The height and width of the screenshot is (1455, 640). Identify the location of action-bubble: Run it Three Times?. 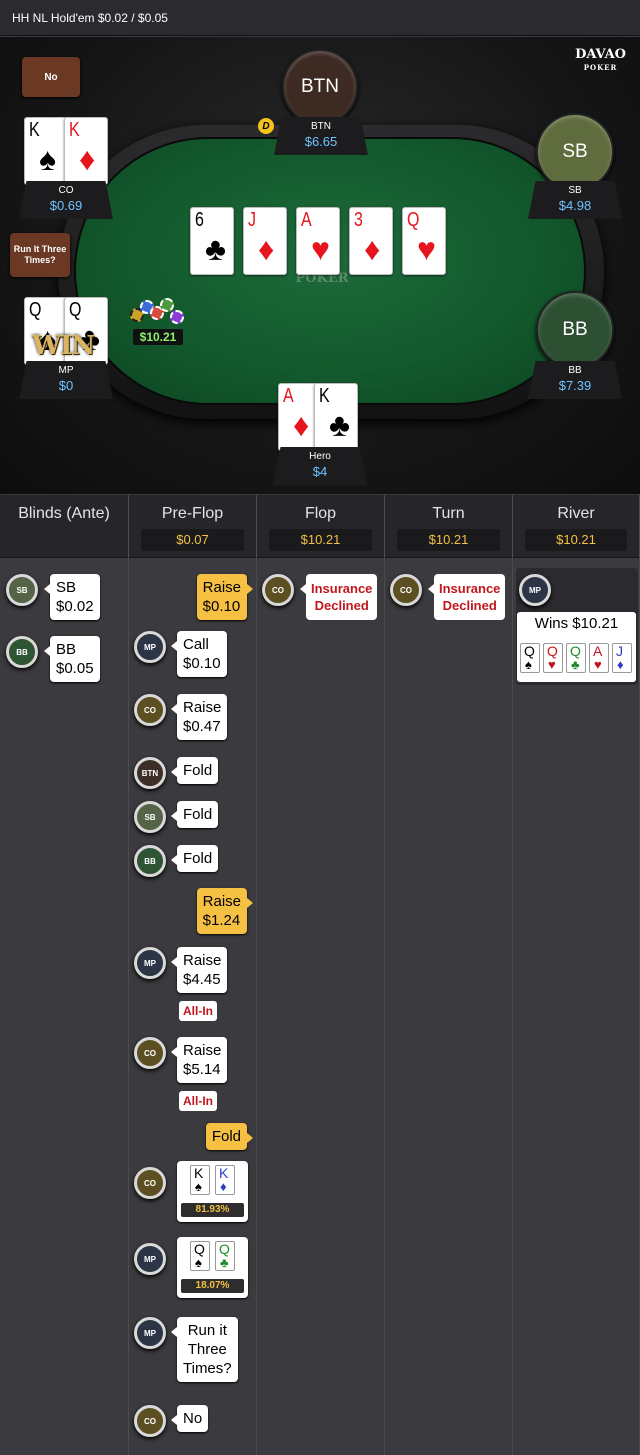
(204, 1349).